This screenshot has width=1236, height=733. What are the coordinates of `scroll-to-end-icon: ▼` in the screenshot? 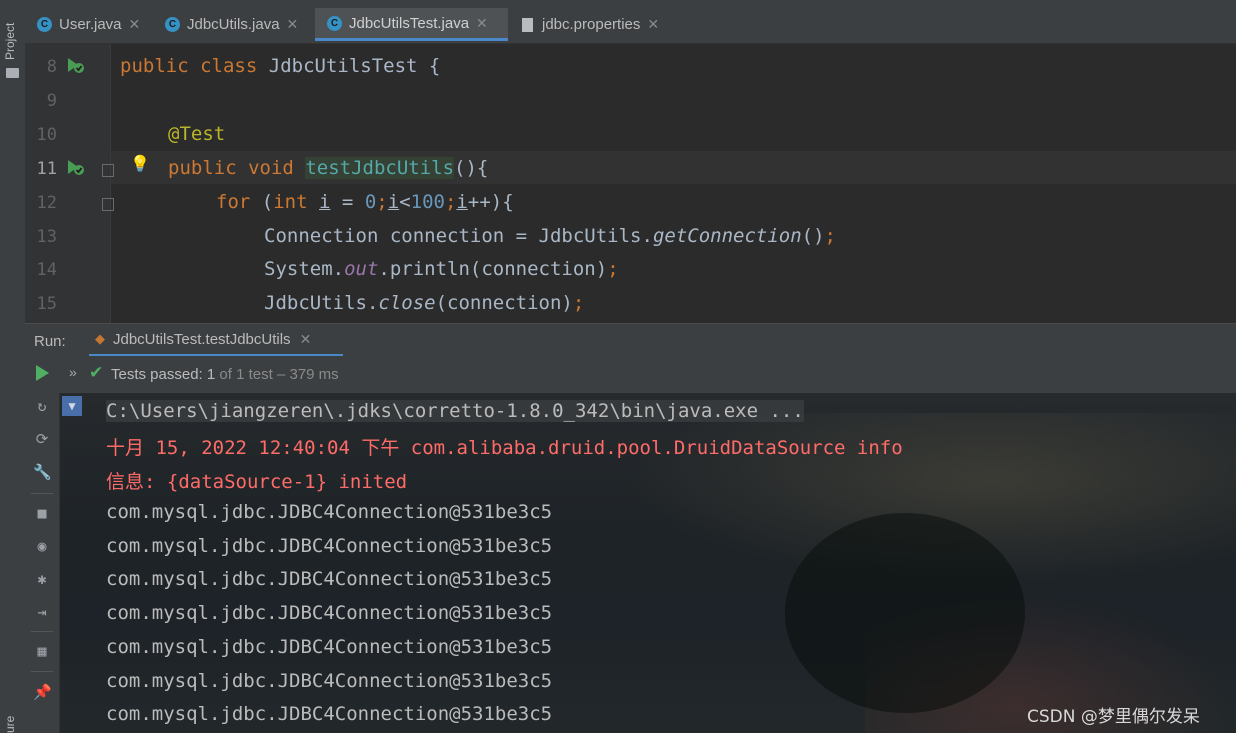 It's located at (72, 406).